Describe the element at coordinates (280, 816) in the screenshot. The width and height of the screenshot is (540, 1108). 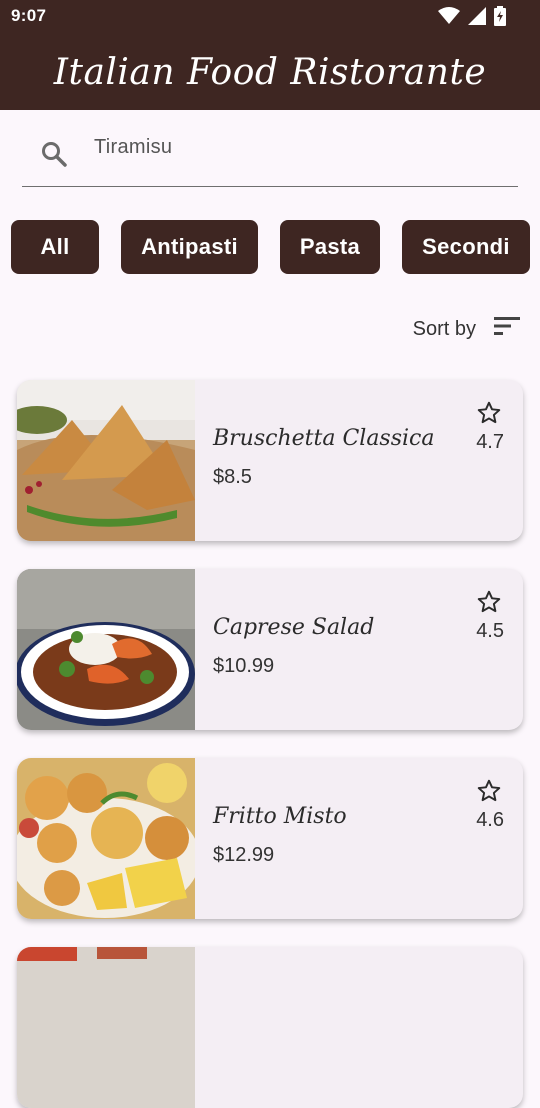
I see `menu-item-name: Fritto Misto` at that location.